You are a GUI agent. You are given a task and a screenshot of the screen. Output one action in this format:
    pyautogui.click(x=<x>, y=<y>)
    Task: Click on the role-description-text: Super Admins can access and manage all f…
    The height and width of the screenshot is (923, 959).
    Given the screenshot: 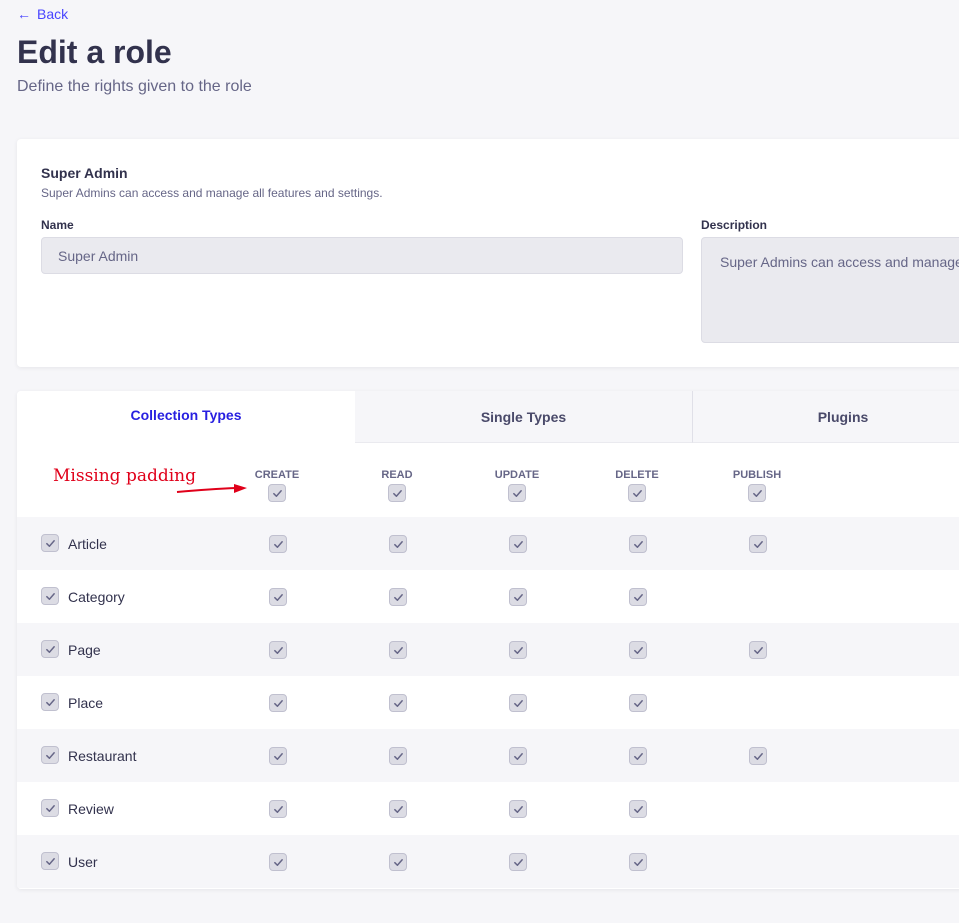 What is the action you would take?
    pyautogui.click(x=212, y=193)
    